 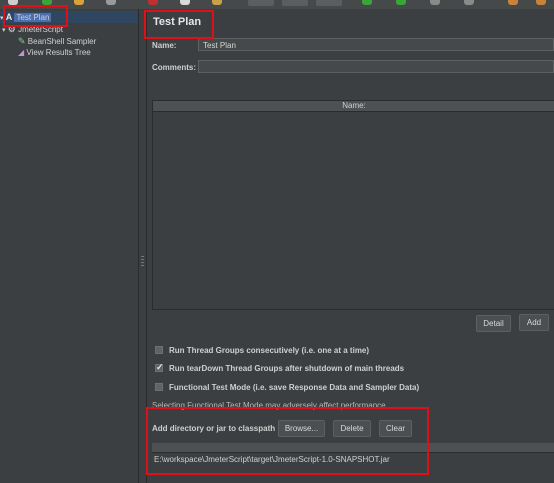 I want to click on listener-chart-icon: ◢, so click(x=21, y=52).